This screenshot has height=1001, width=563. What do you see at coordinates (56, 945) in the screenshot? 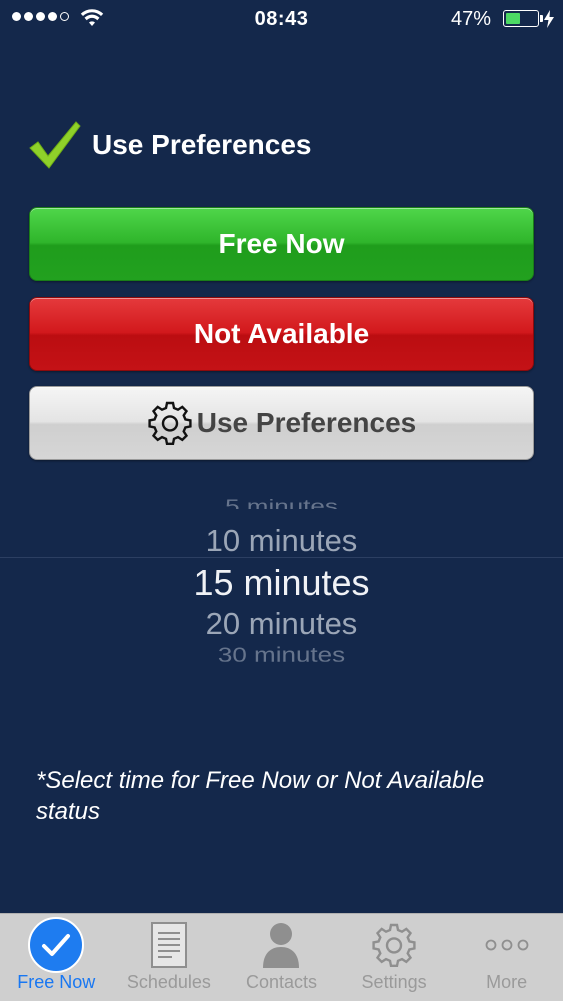
I see `checkmark-circle-icon` at bounding box center [56, 945].